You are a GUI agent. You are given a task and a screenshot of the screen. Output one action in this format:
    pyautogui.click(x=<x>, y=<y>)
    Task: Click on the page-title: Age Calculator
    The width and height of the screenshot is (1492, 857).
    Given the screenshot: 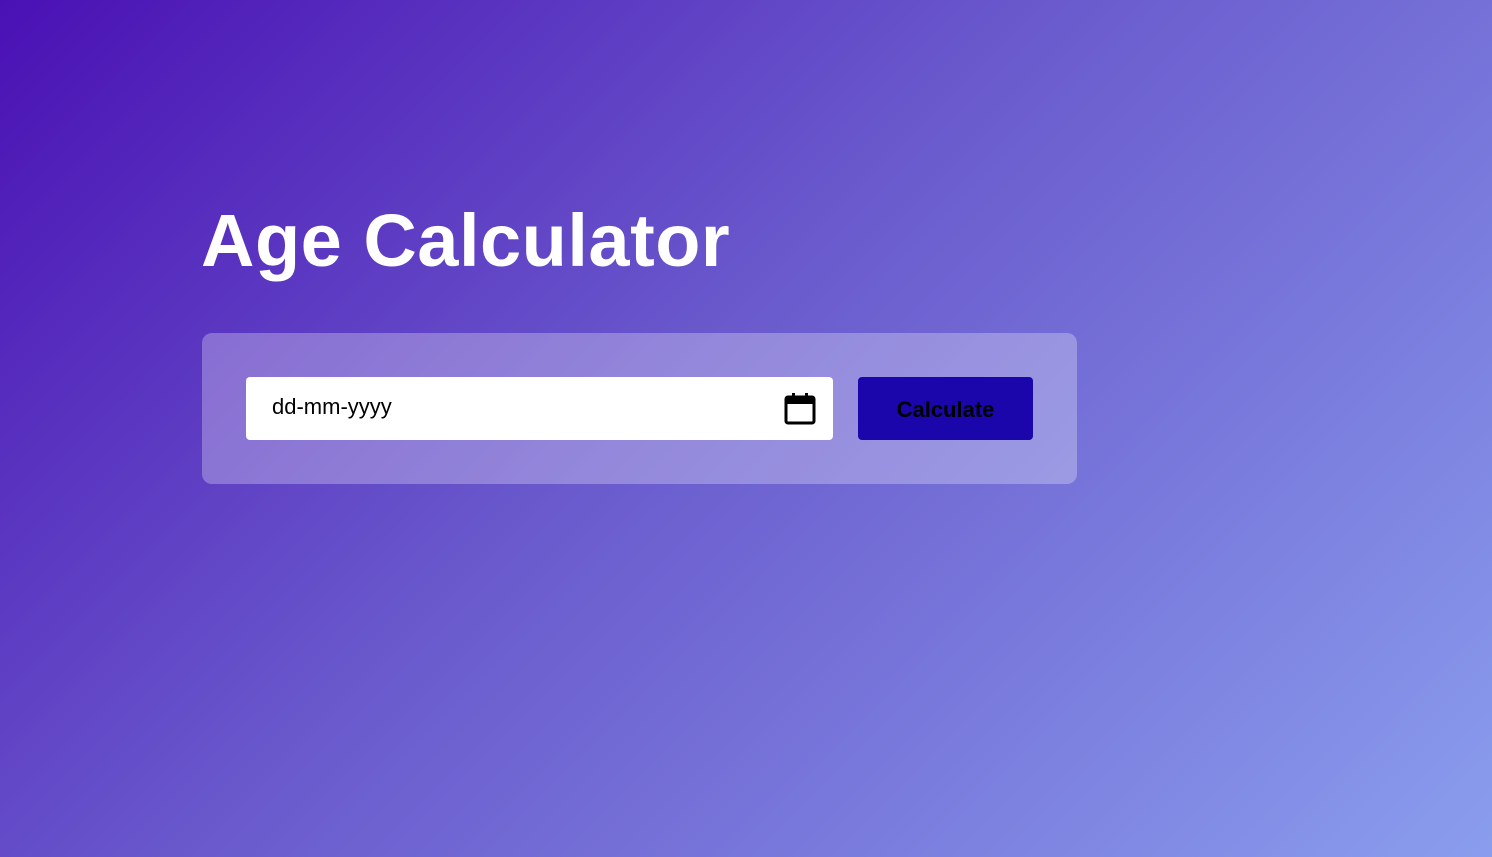 What is the action you would take?
    pyautogui.click(x=466, y=240)
    